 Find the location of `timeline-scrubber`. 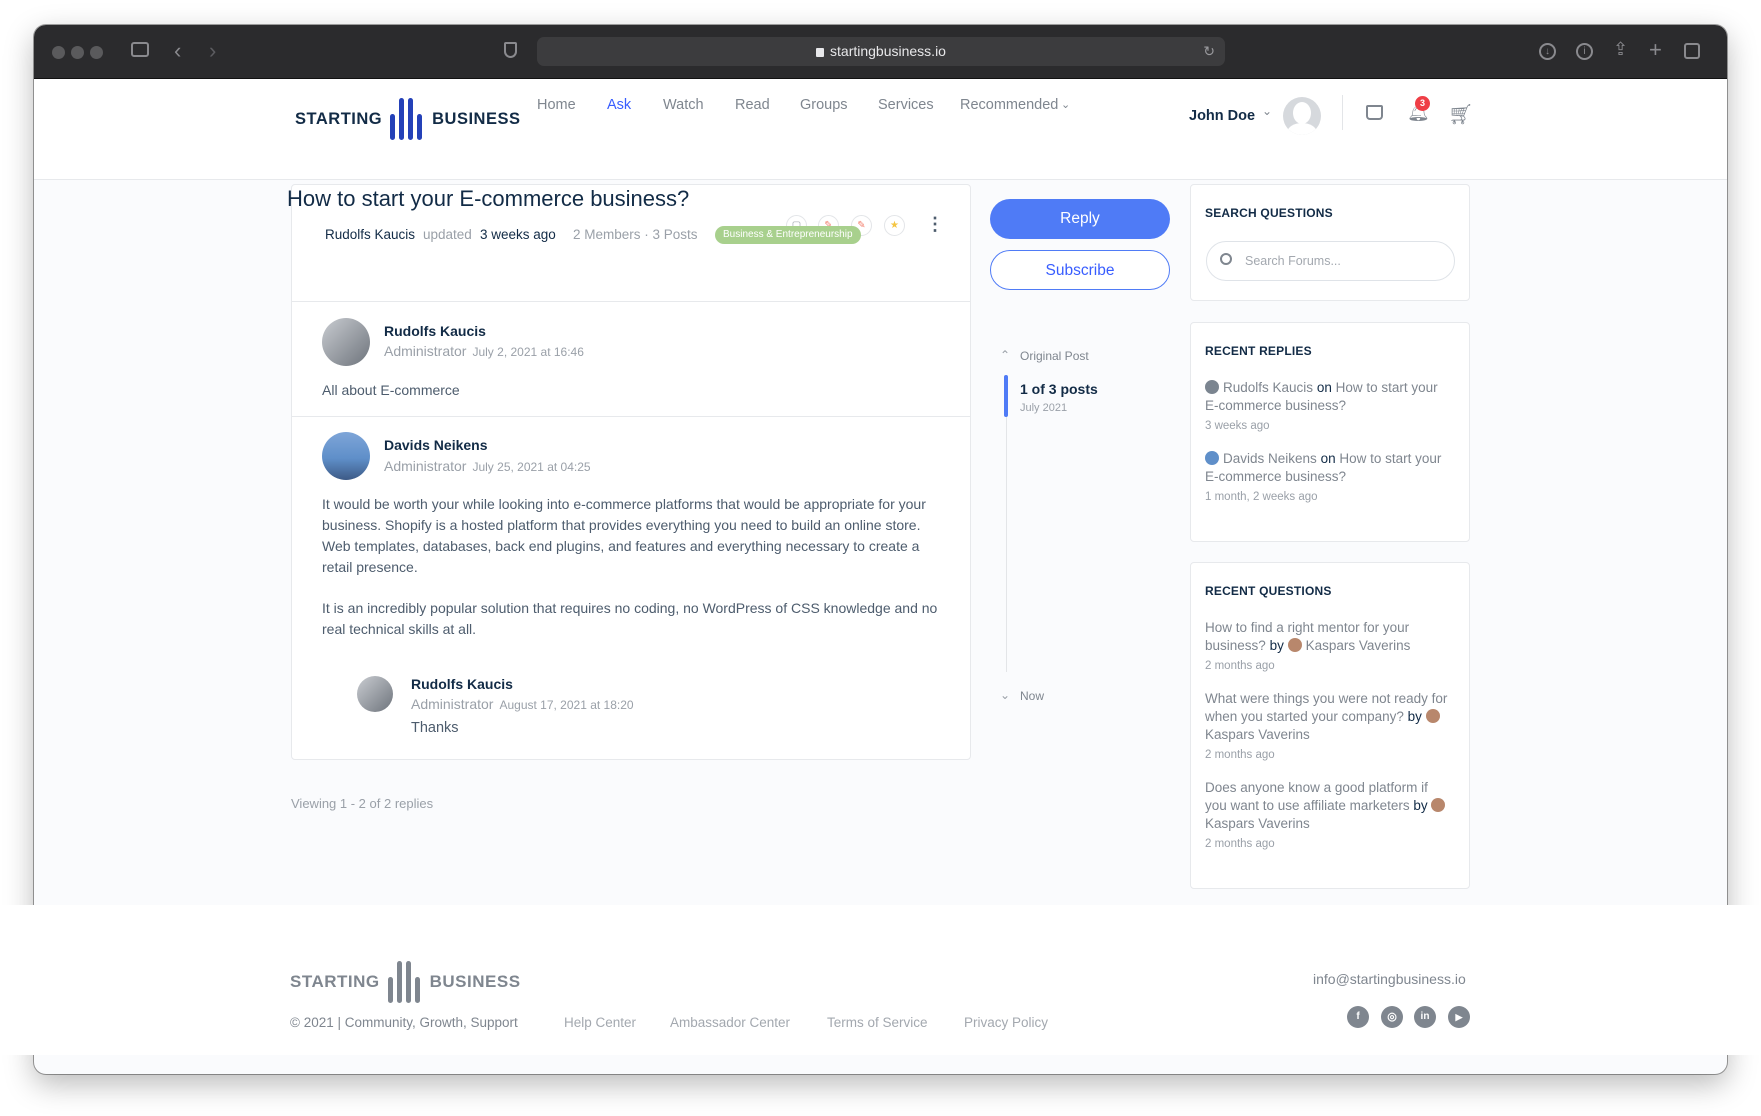

timeline-scrubber is located at coordinates (1006, 396).